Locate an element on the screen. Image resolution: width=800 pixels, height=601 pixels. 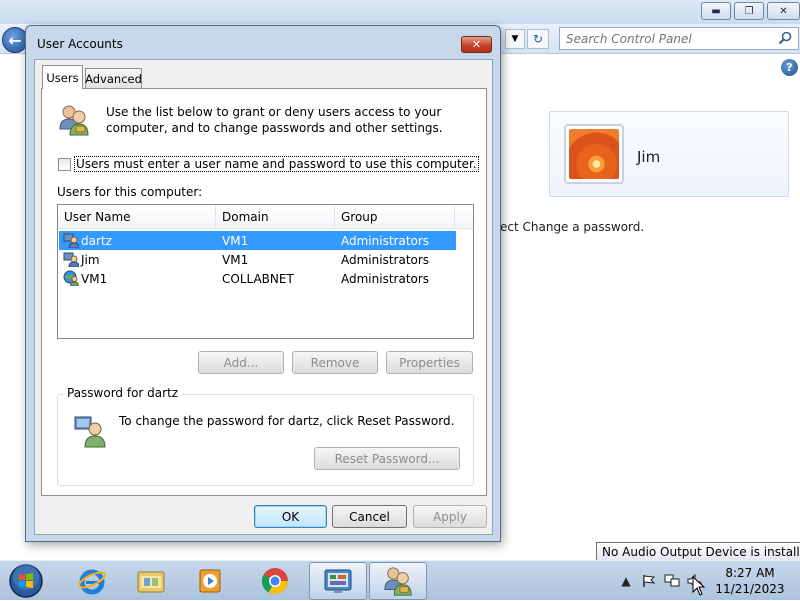
user-password-icon is located at coordinates (90, 432).